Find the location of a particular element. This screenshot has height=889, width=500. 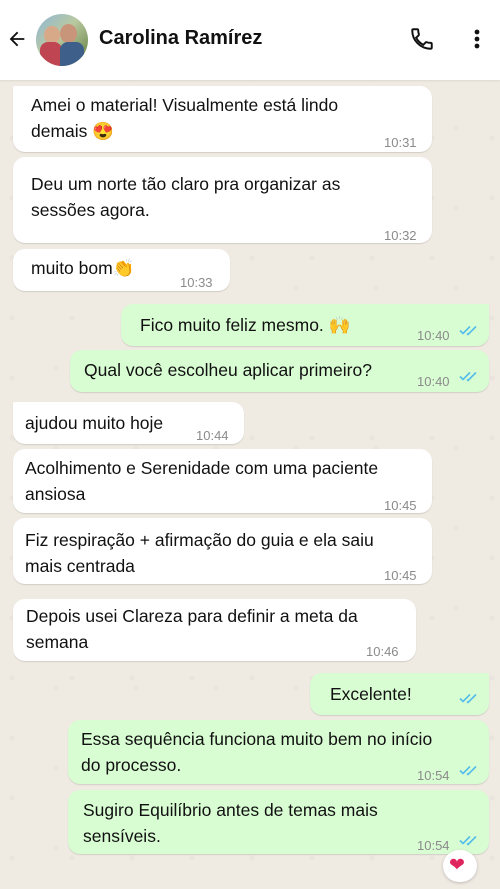

message-text: ansiosa is located at coordinates (55, 494).